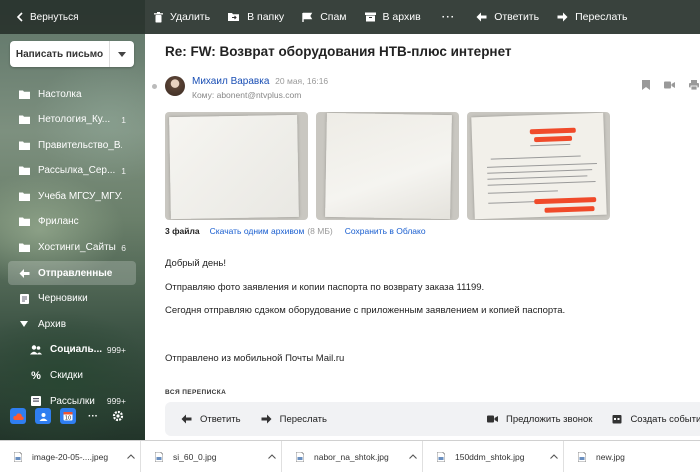 The image size is (700, 472). Describe the element at coordinates (601, 17) in the screenshot. I see `forward-label: Переслать` at that location.